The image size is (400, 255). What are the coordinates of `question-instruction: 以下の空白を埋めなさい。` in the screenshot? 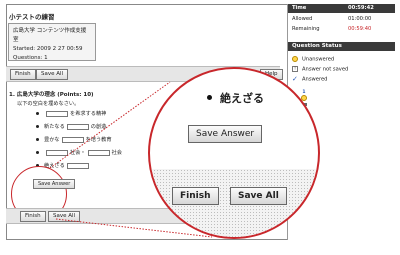 It's located at (48, 104).